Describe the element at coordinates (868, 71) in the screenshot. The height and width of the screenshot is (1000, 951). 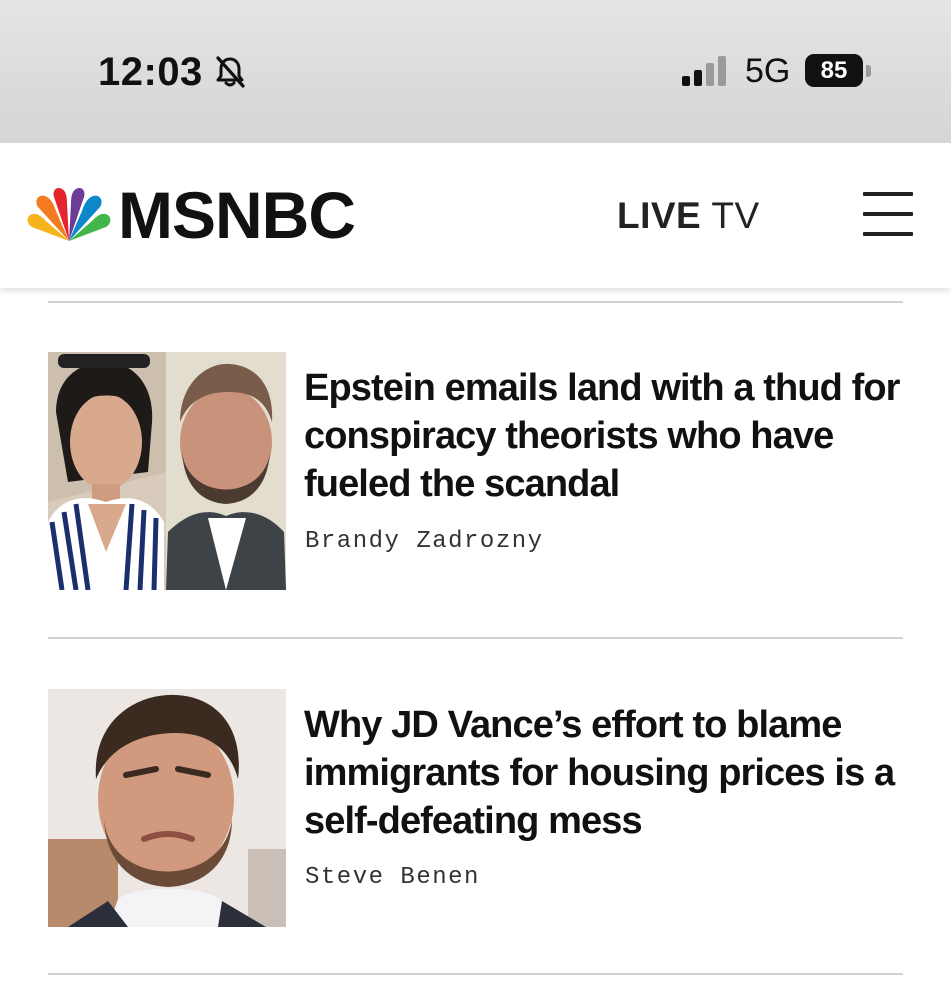
I see `battery-tip` at that location.